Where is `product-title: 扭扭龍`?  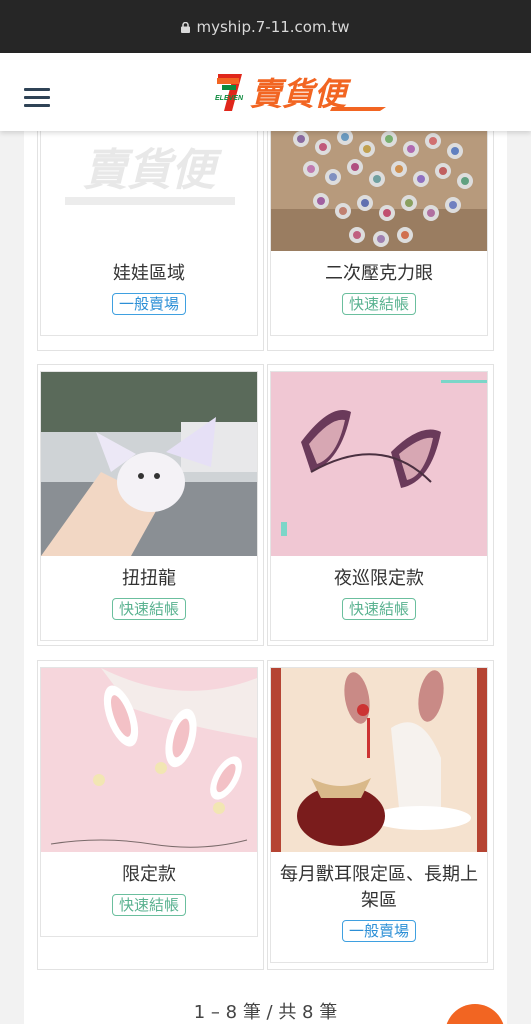 product-title: 扭扭龍 is located at coordinates (149, 578).